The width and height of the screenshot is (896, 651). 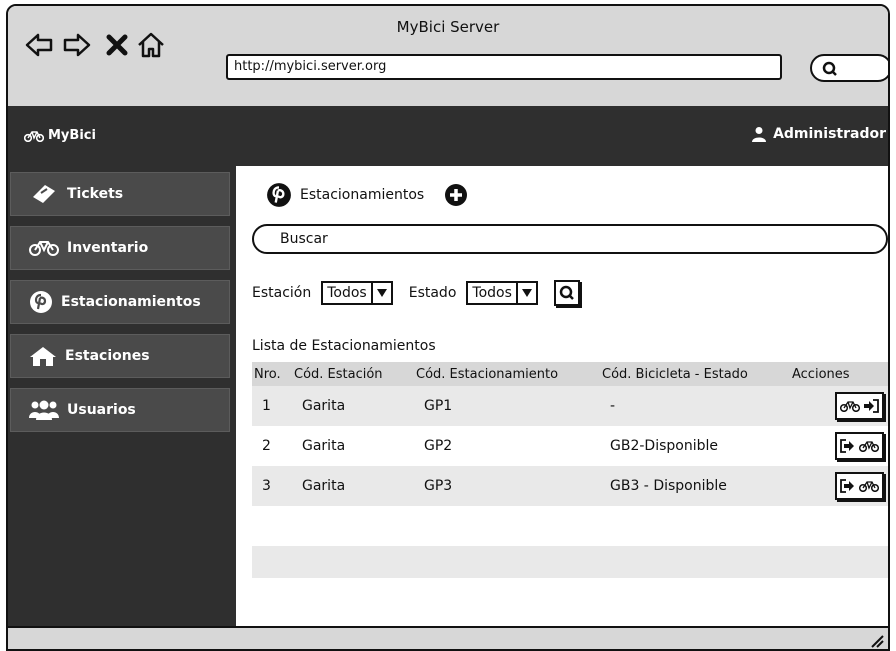 What do you see at coordinates (448, 637) in the screenshot?
I see `status-bar` at bounding box center [448, 637].